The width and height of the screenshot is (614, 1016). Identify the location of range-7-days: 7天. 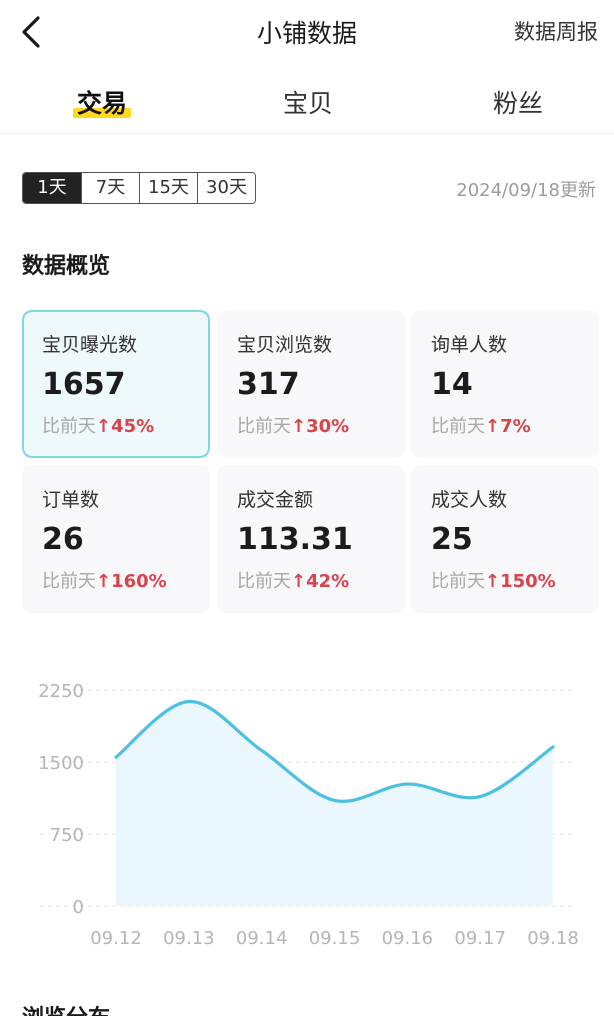
(110, 188).